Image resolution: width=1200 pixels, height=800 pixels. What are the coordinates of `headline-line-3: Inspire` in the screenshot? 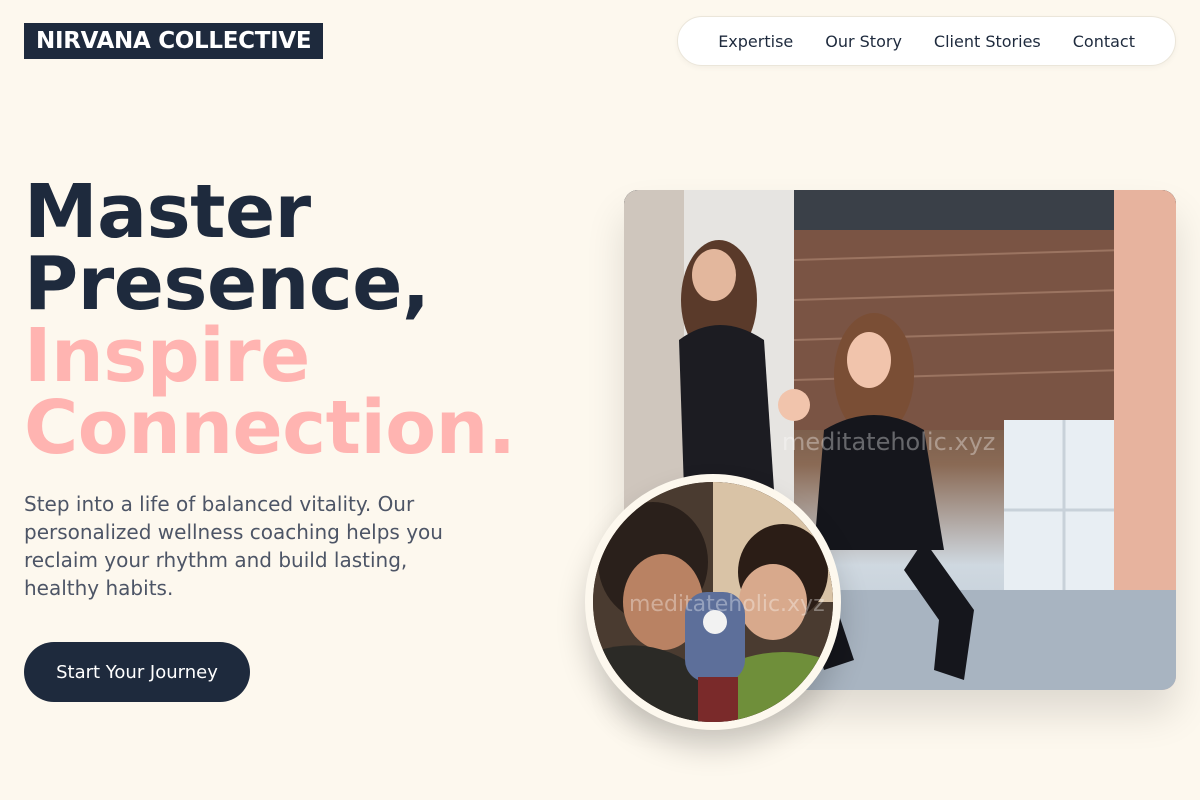 It's located at (167, 356).